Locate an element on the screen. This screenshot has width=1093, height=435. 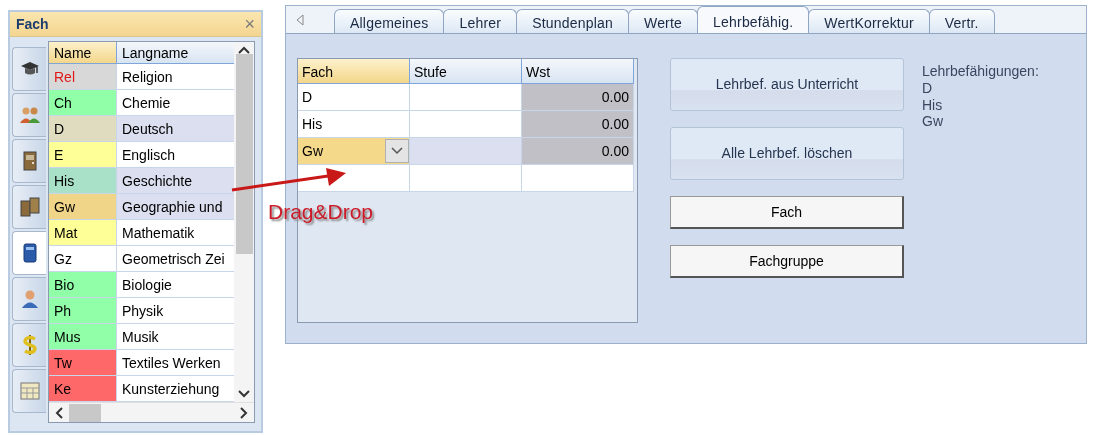
tab: Werte is located at coordinates (663, 21).